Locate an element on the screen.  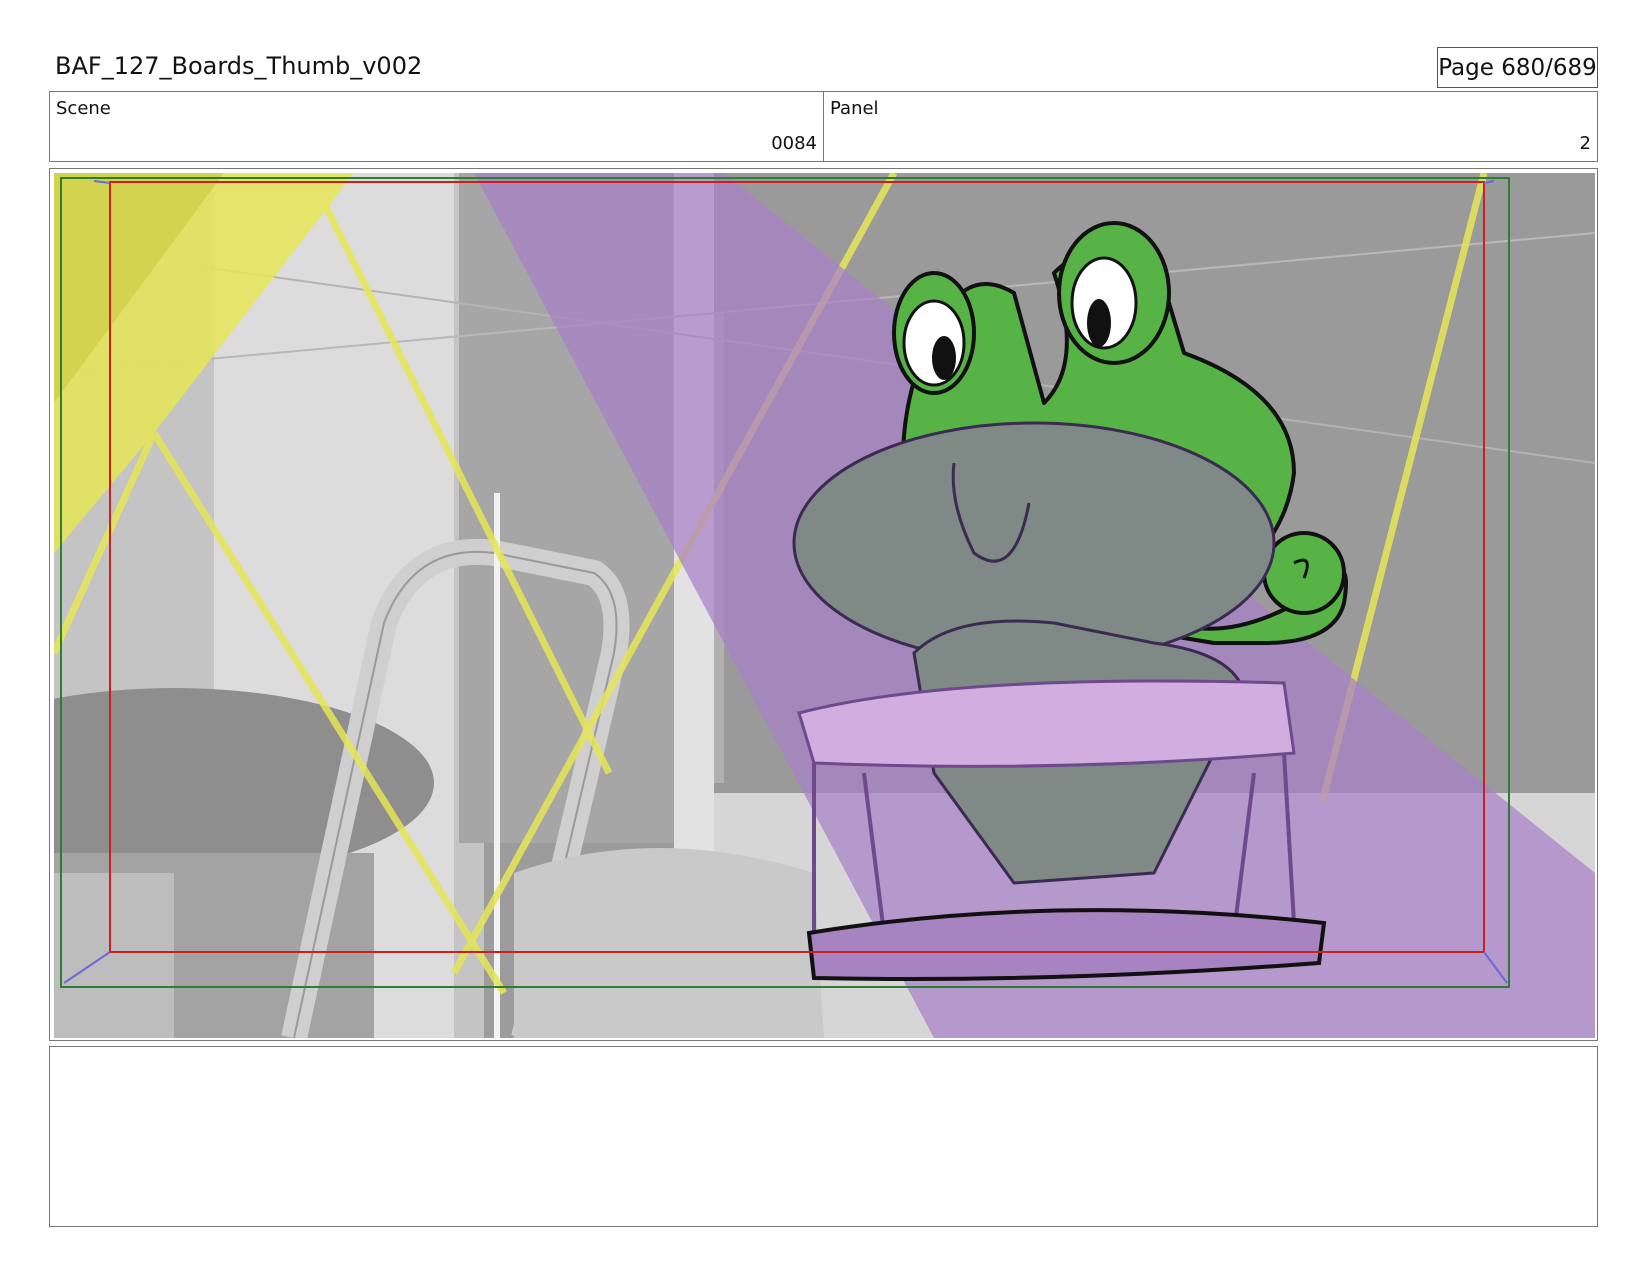
scene-panel-info: Scene 0084 Panel 2 is located at coordinates (823, 126).